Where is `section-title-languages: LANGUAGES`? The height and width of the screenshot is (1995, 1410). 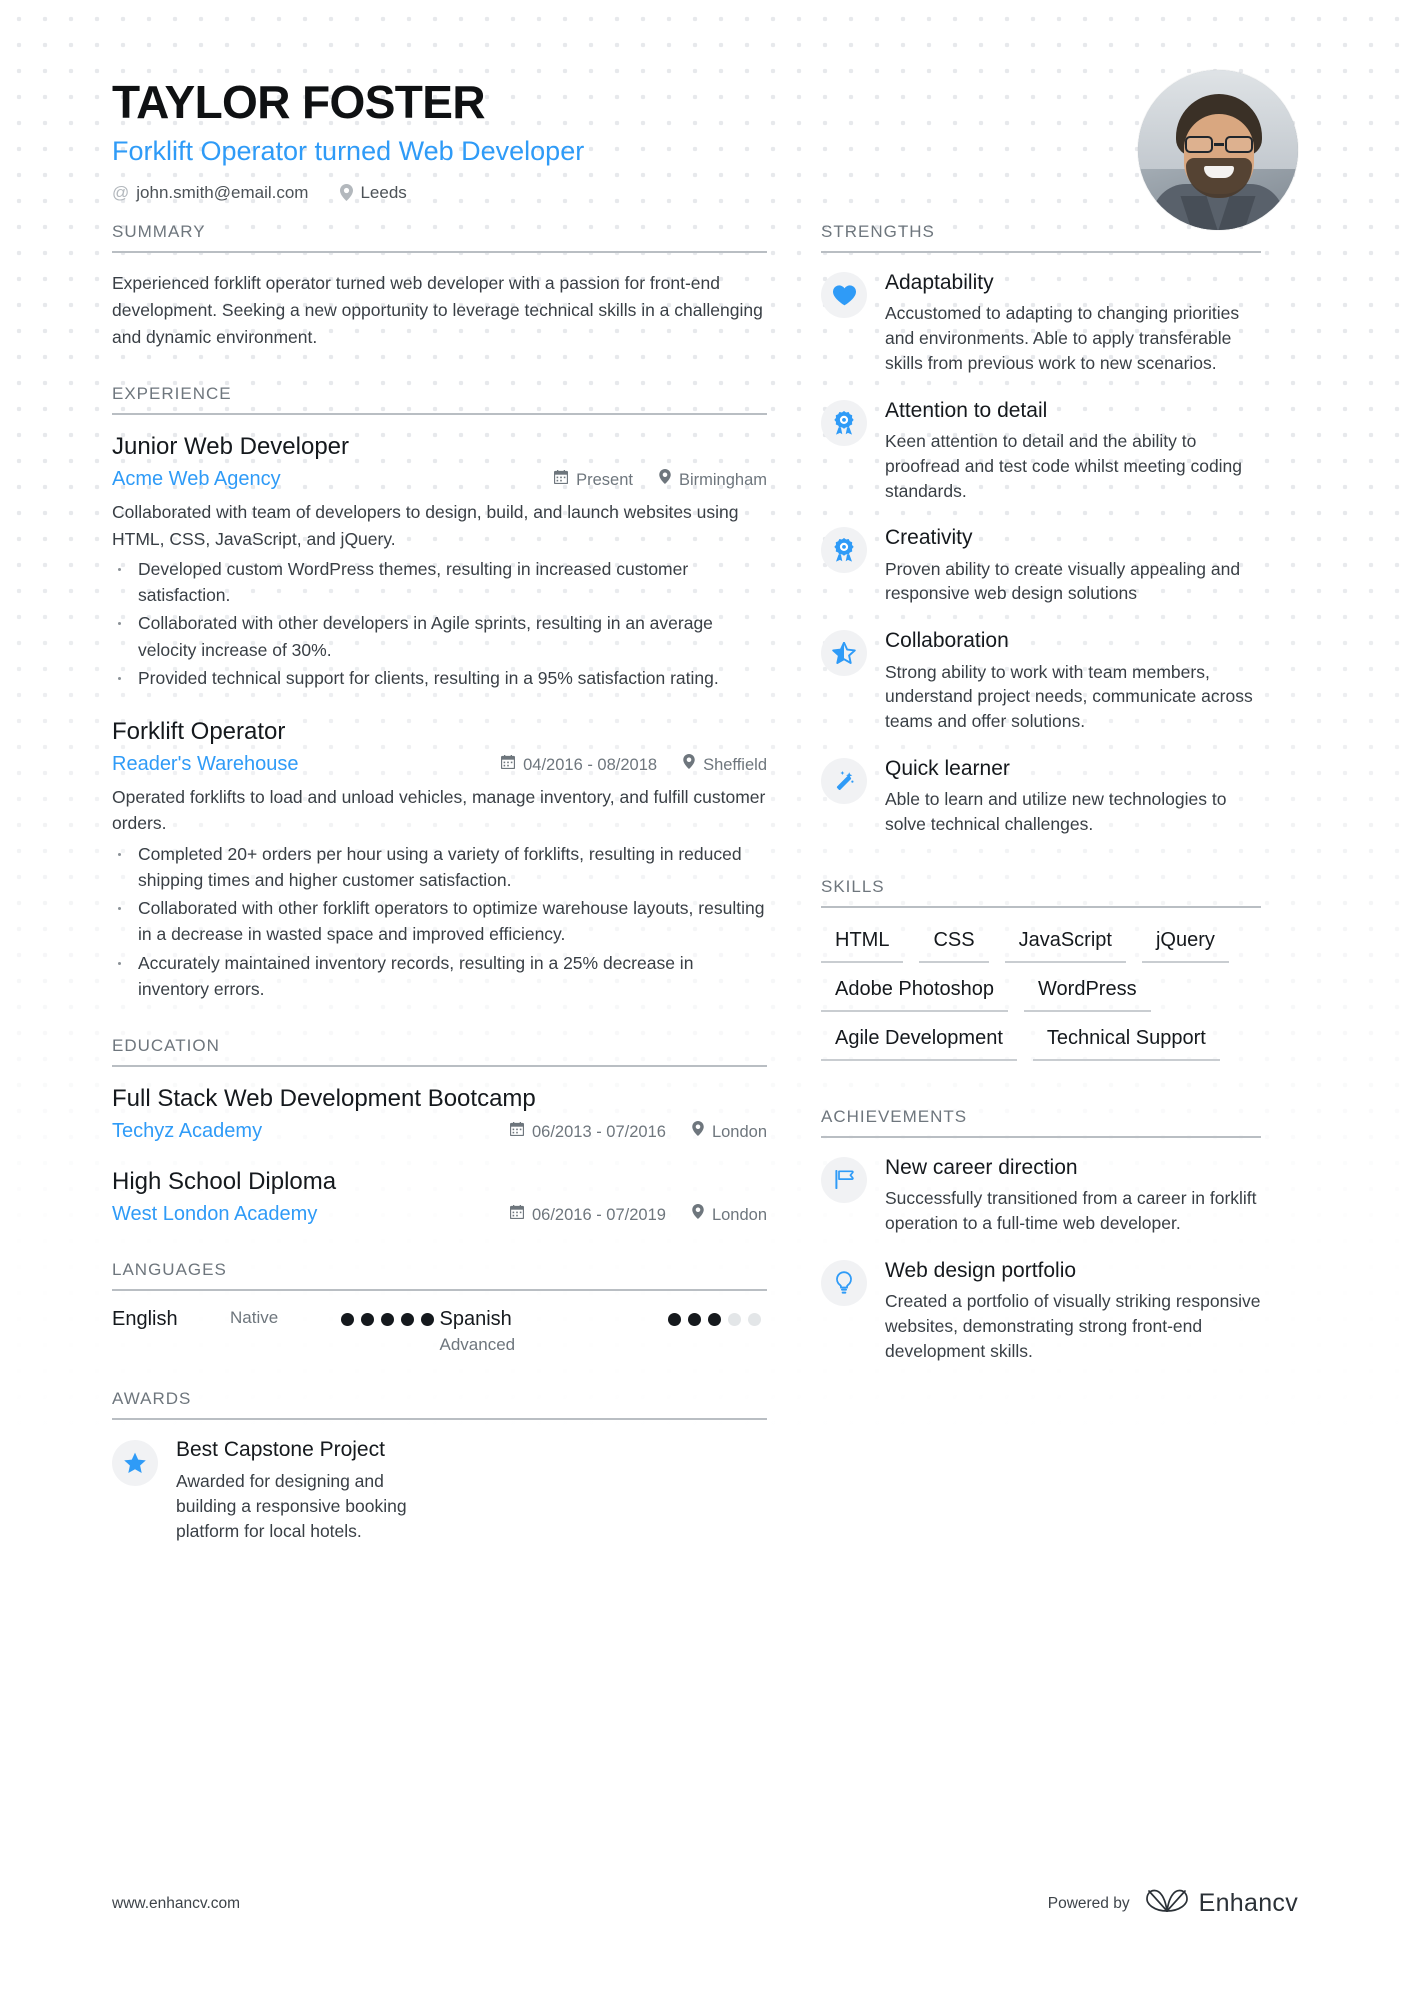 section-title-languages: LANGUAGES is located at coordinates (169, 1270).